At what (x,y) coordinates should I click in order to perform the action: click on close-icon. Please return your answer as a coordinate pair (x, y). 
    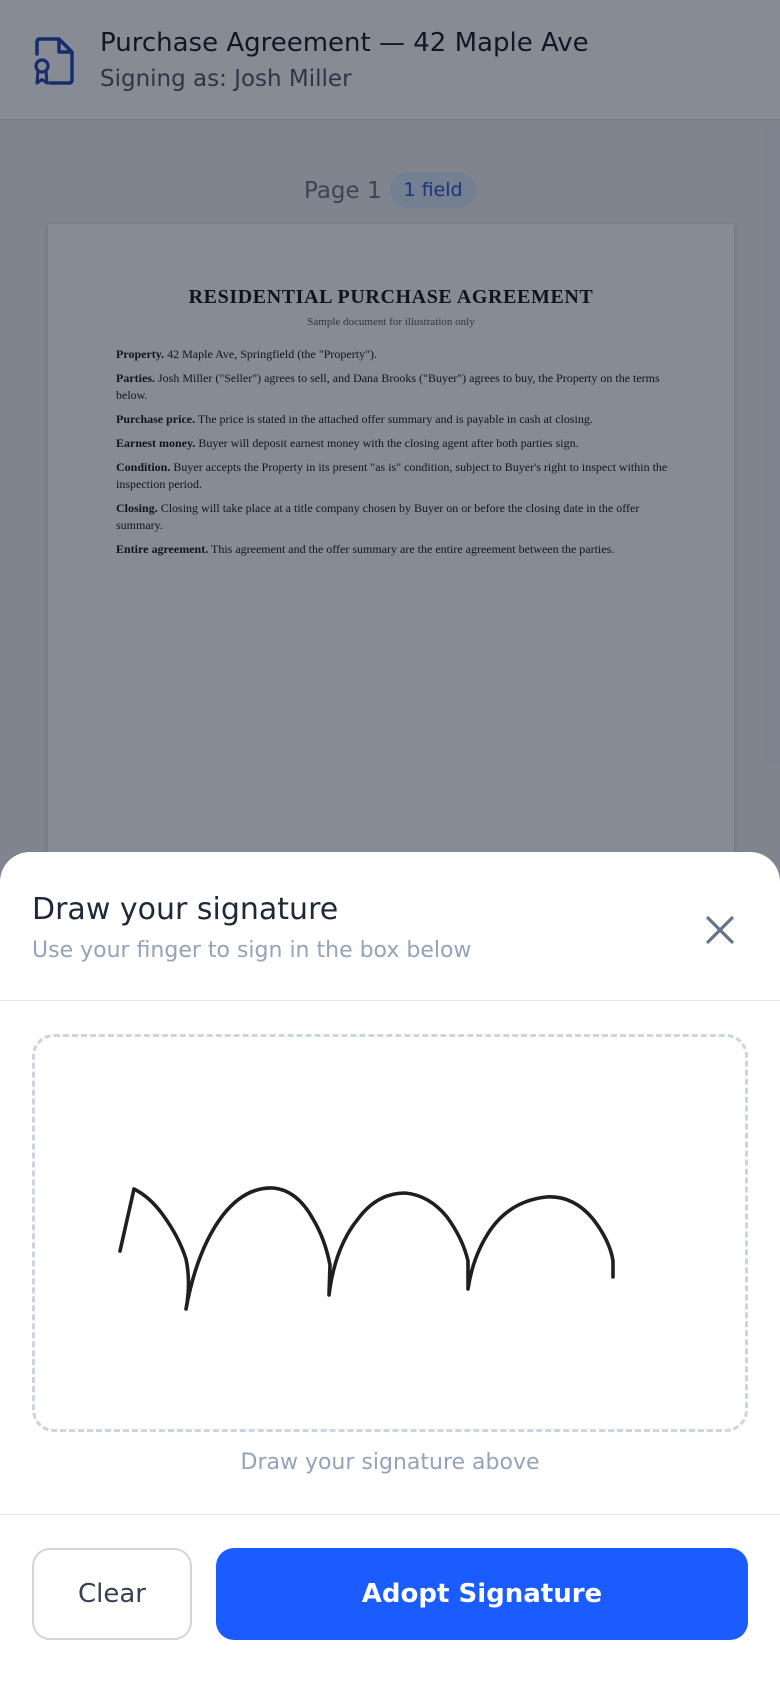
    Looking at the image, I should click on (720, 930).